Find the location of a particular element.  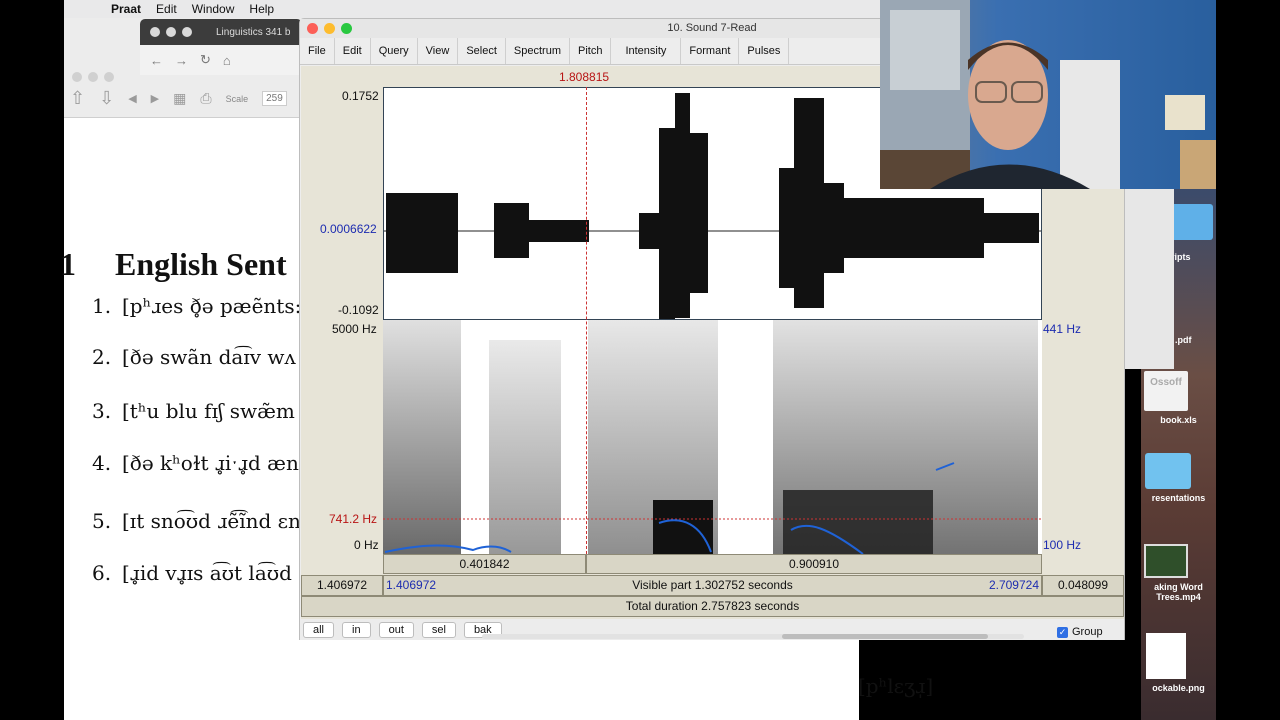

scrollbar-thumb is located at coordinates (885, 636).